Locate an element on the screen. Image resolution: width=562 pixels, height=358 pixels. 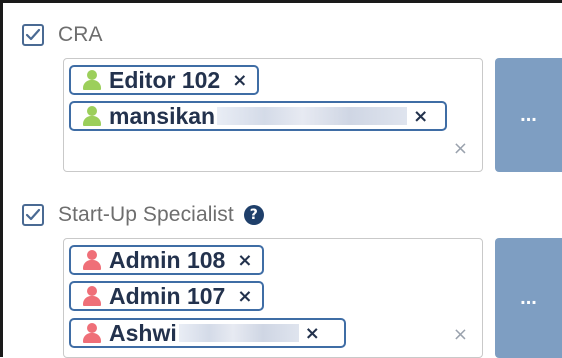
user-tag-name: Admin 107 is located at coordinates (167, 295).